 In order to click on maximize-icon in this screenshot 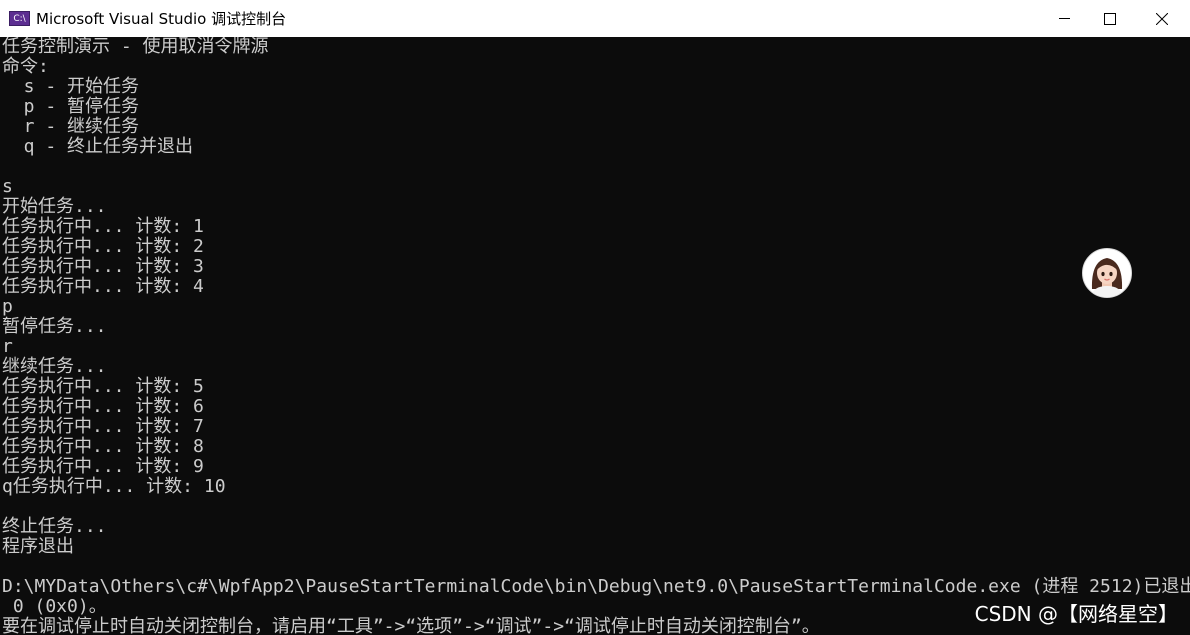, I will do `click(1110, 18)`.